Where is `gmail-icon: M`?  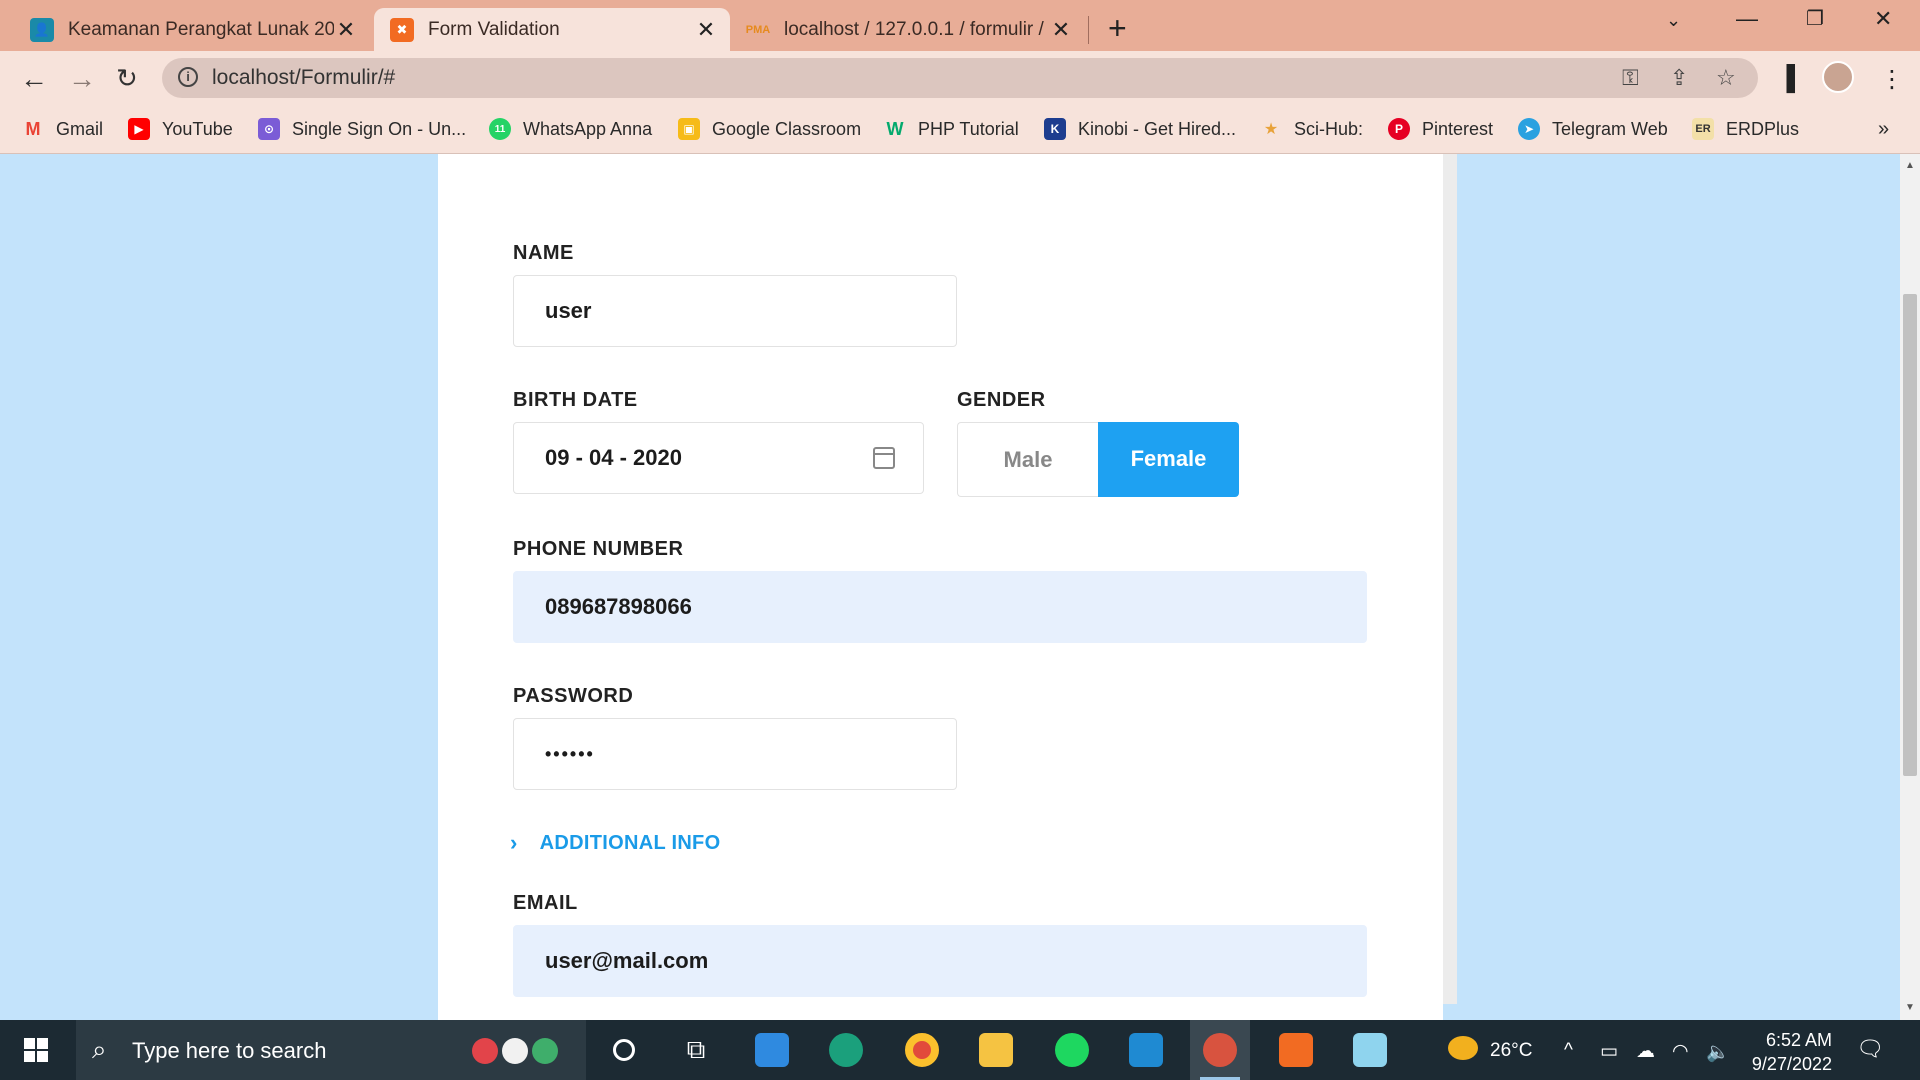
gmail-icon: M is located at coordinates (33, 128).